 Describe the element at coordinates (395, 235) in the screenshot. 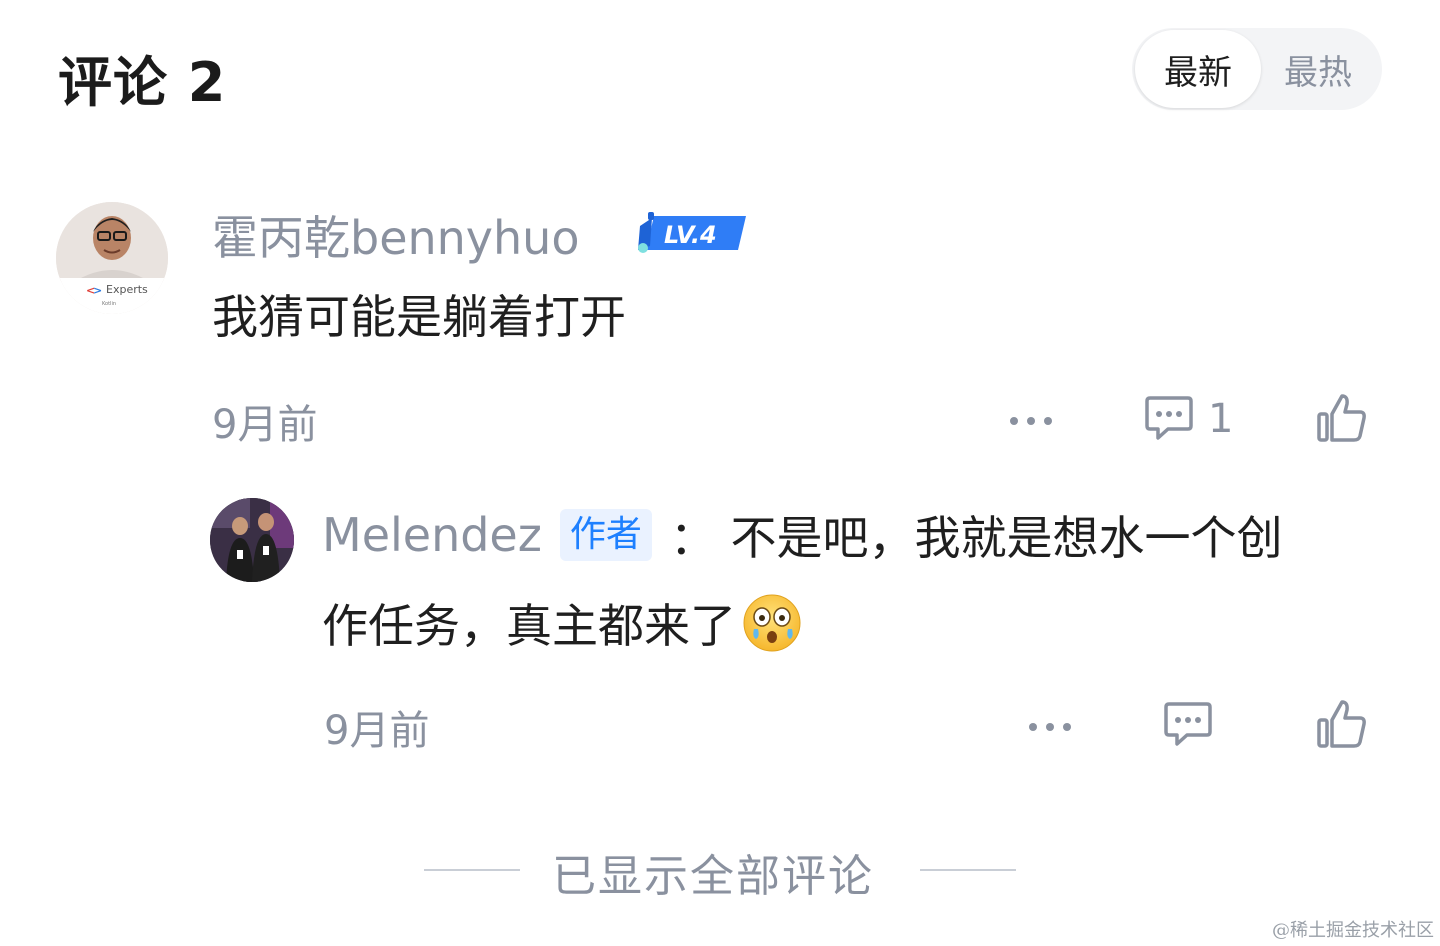

I see `comment-username: 霍丙乾bennyhuo` at that location.